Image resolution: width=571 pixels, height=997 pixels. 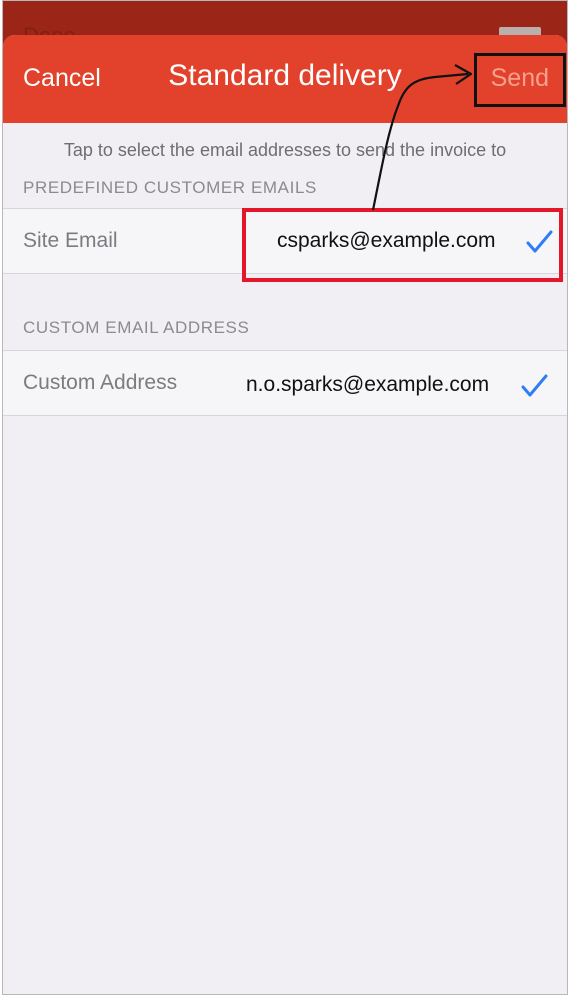 I want to click on section-header-predefined: PREDEFINED CUSTOMER EMAILS, so click(x=170, y=187).